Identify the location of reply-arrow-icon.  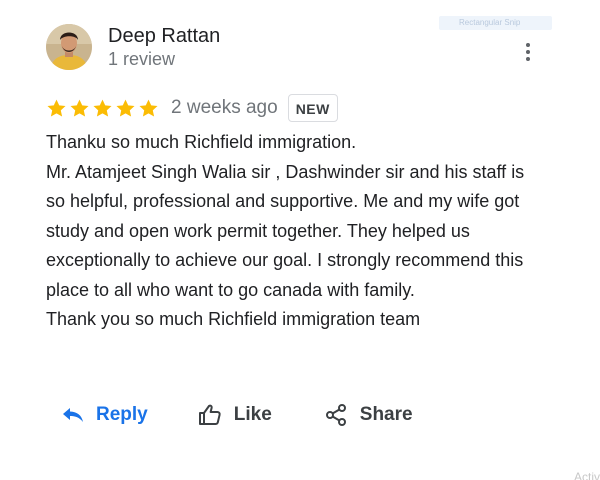
(73, 415).